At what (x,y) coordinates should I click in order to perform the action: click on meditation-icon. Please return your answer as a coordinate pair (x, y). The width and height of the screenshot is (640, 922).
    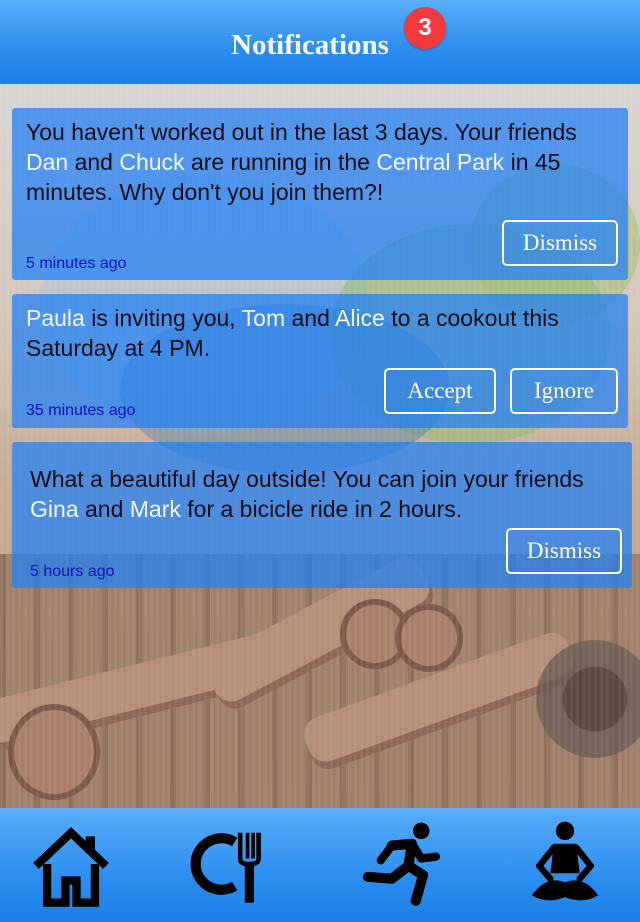
    Looking at the image, I should click on (565, 861).